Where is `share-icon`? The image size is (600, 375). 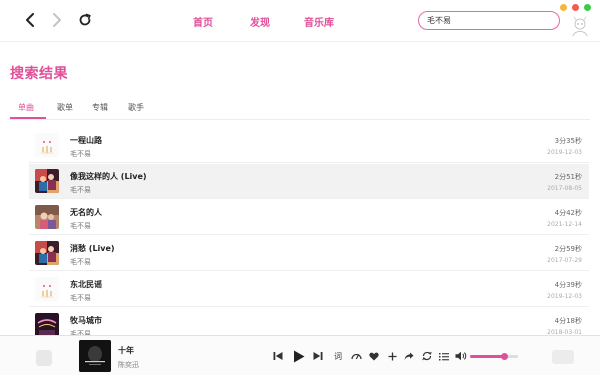 share-icon is located at coordinates (409, 356).